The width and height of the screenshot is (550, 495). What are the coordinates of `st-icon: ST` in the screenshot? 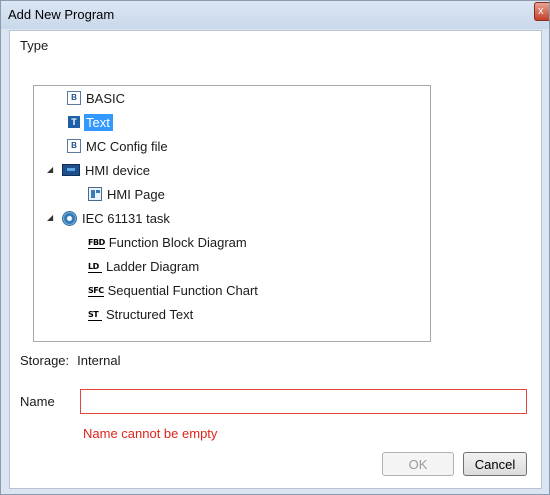 It's located at (95, 314).